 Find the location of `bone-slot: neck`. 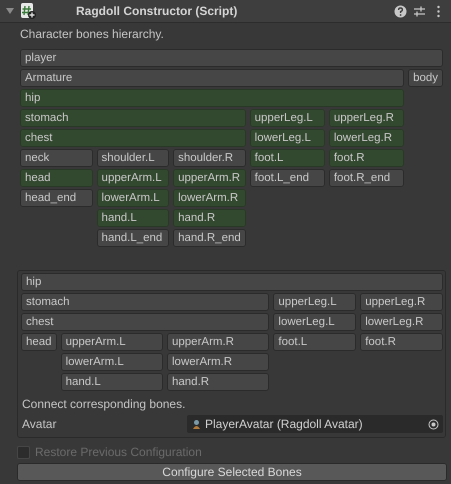

bone-slot: neck is located at coordinates (56, 158).